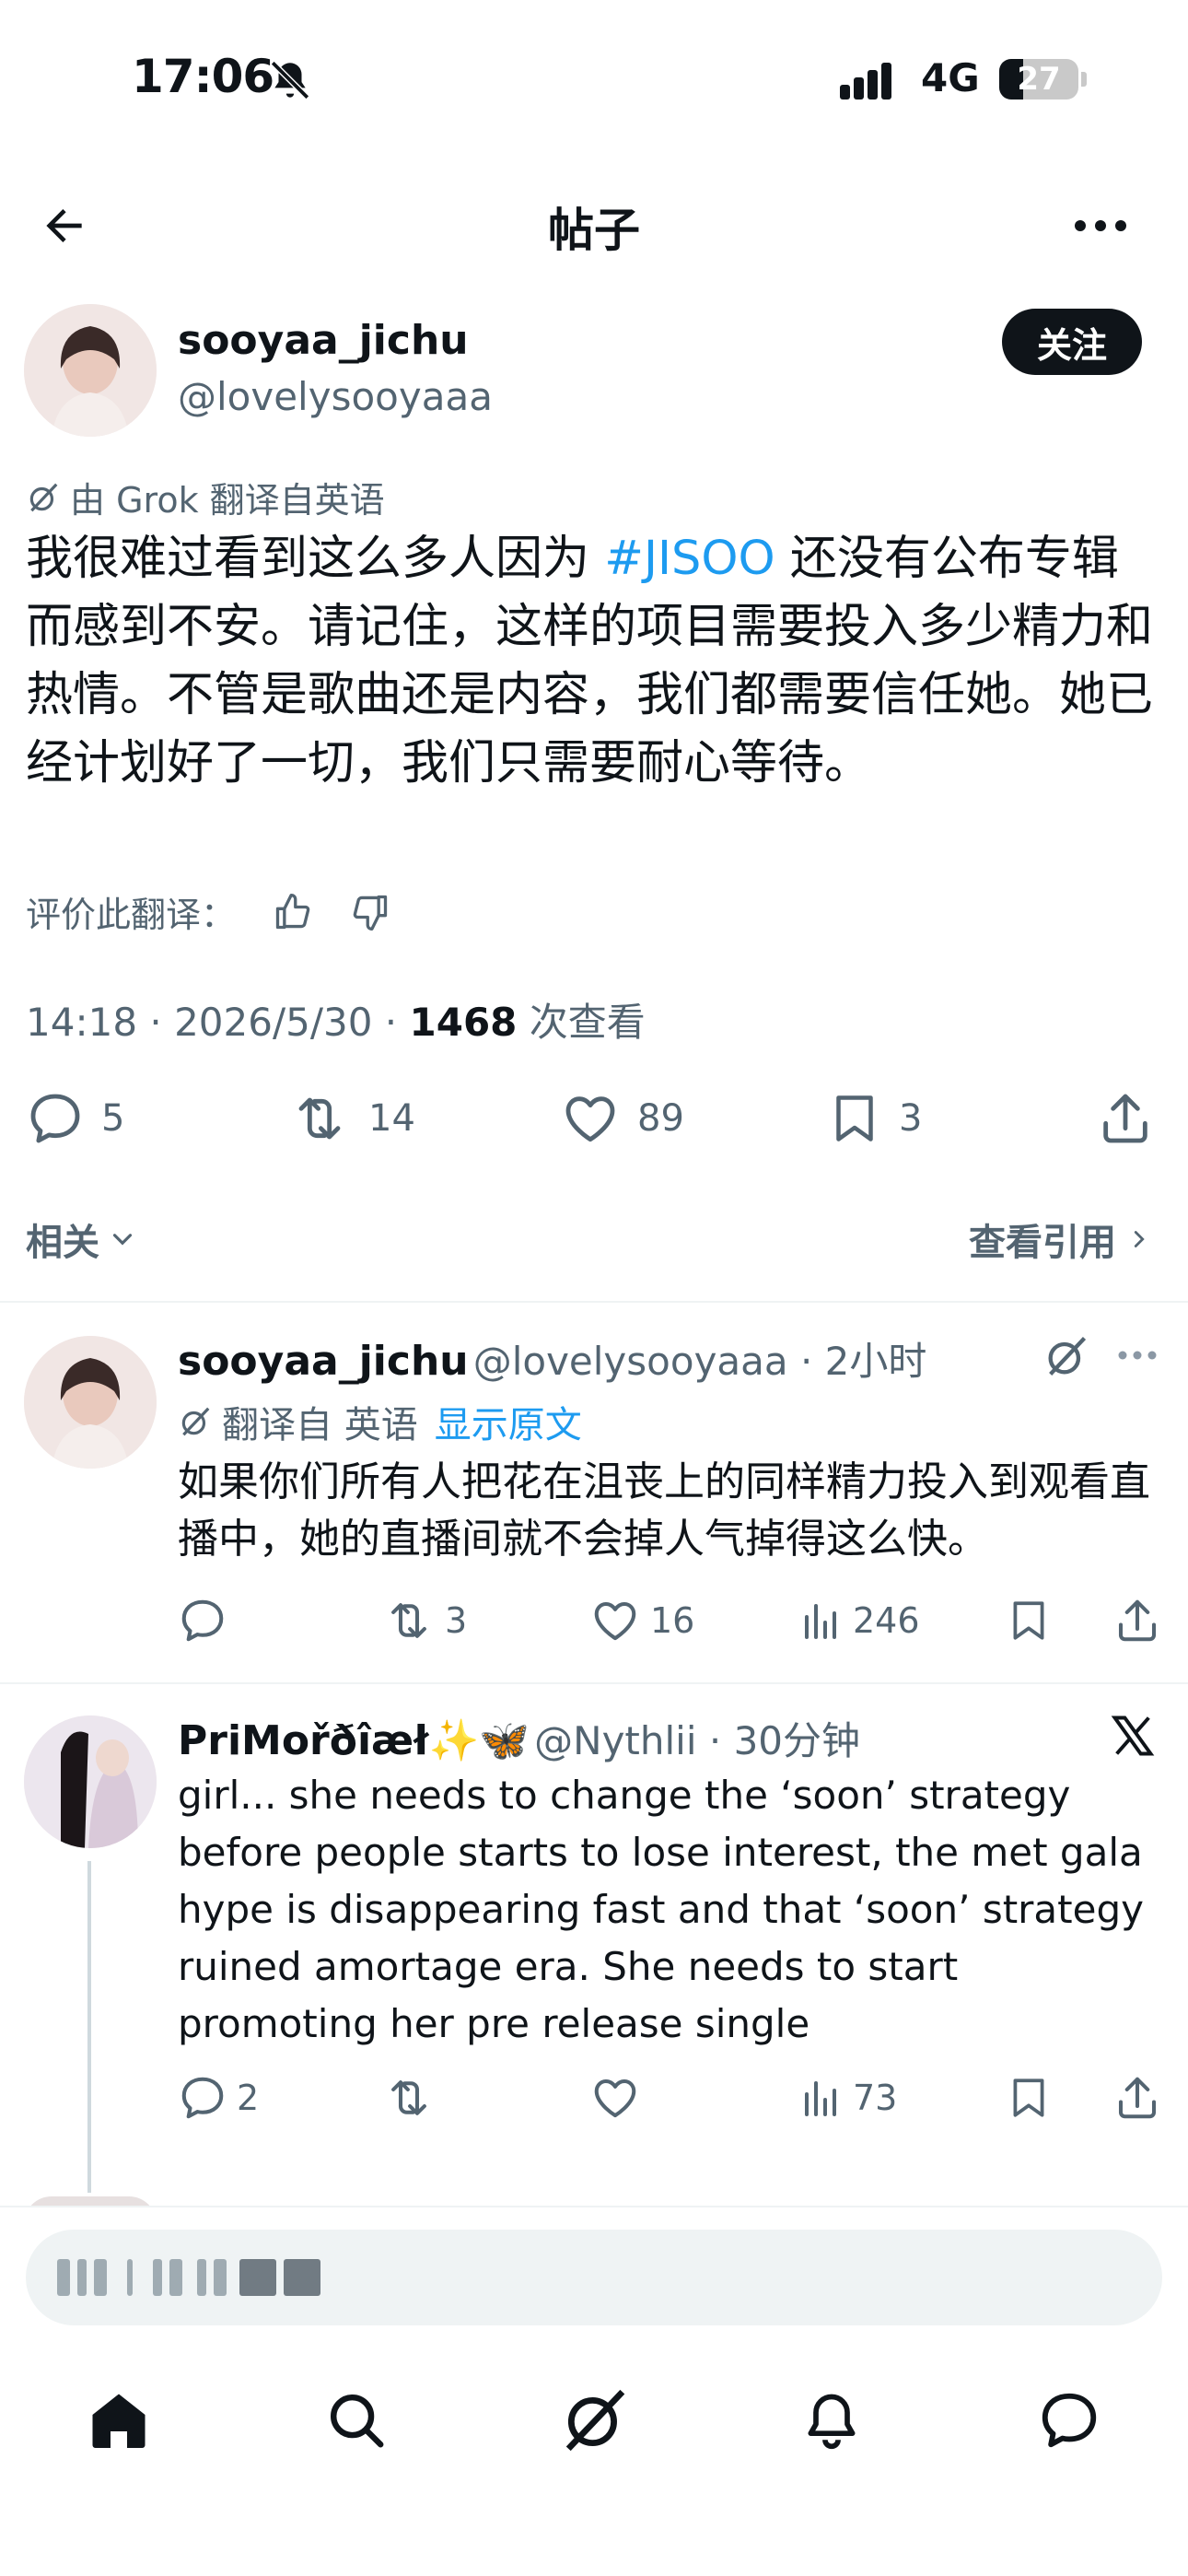 The width and height of the screenshot is (1188, 2576). What do you see at coordinates (1137, 1355) in the screenshot?
I see `more-icon` at bounding box center [1137, 1355].